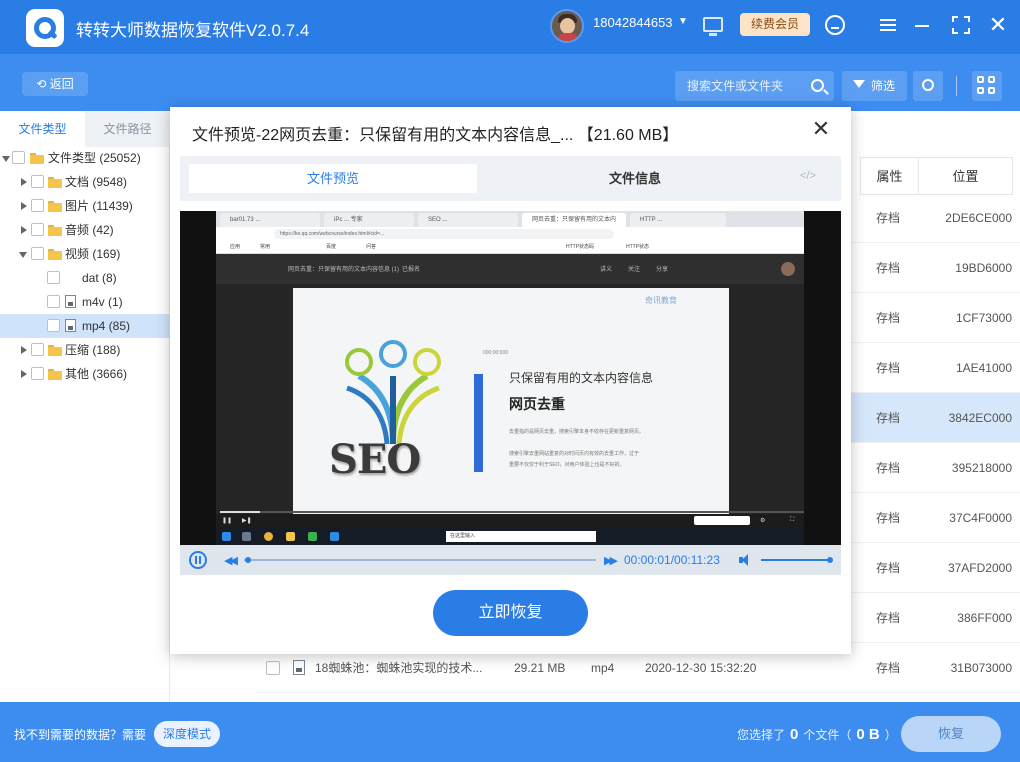  I want to click on app-logo-icon, so click(45, 28).